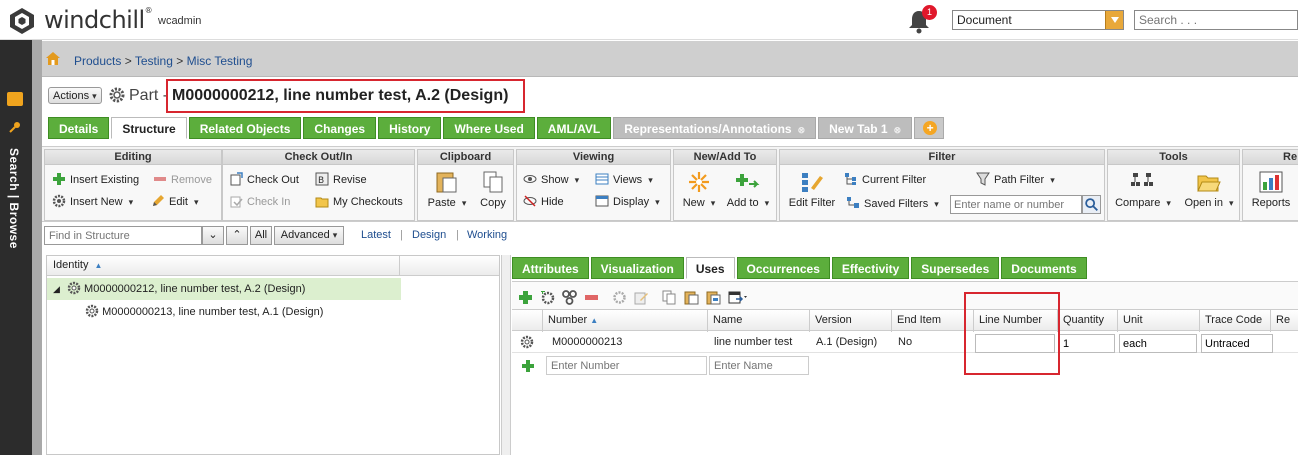 The width and height of the screenshot is (1298, 455). I want to click on tab-attributes: Attributes, so click(550, 268).